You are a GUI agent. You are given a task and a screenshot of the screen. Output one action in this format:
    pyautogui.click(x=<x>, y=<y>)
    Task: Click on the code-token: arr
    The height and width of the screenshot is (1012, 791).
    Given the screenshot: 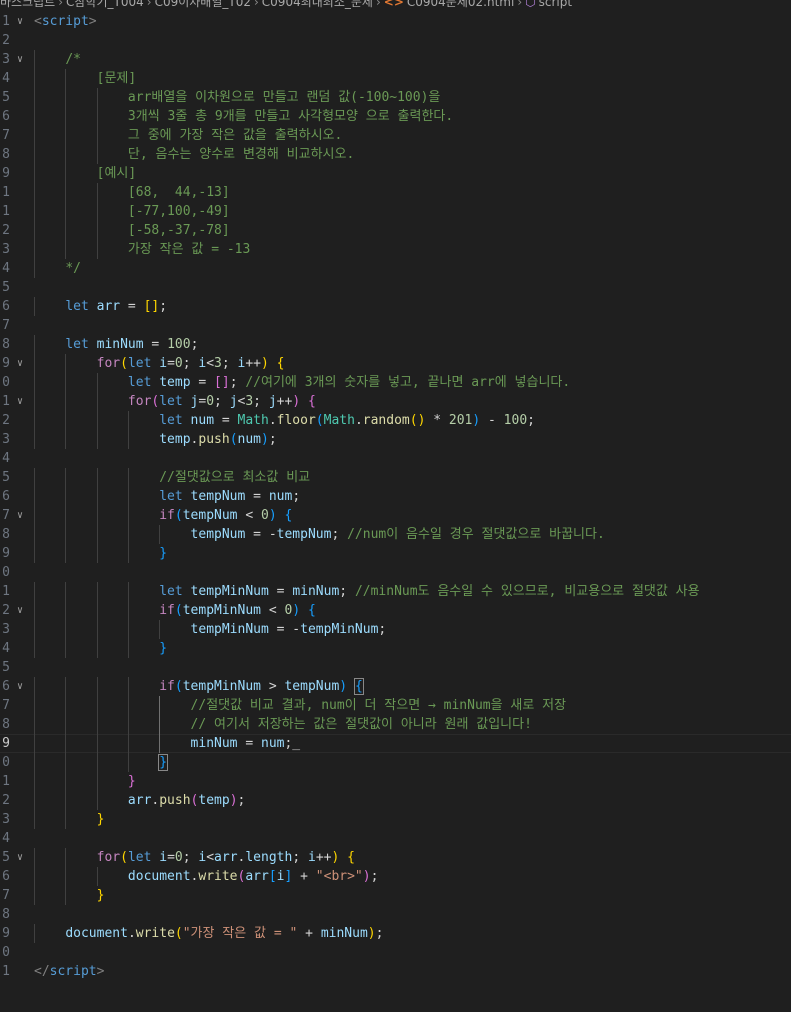 What is the action you would take?
    pyautogui.click(x=108, y=306)
    